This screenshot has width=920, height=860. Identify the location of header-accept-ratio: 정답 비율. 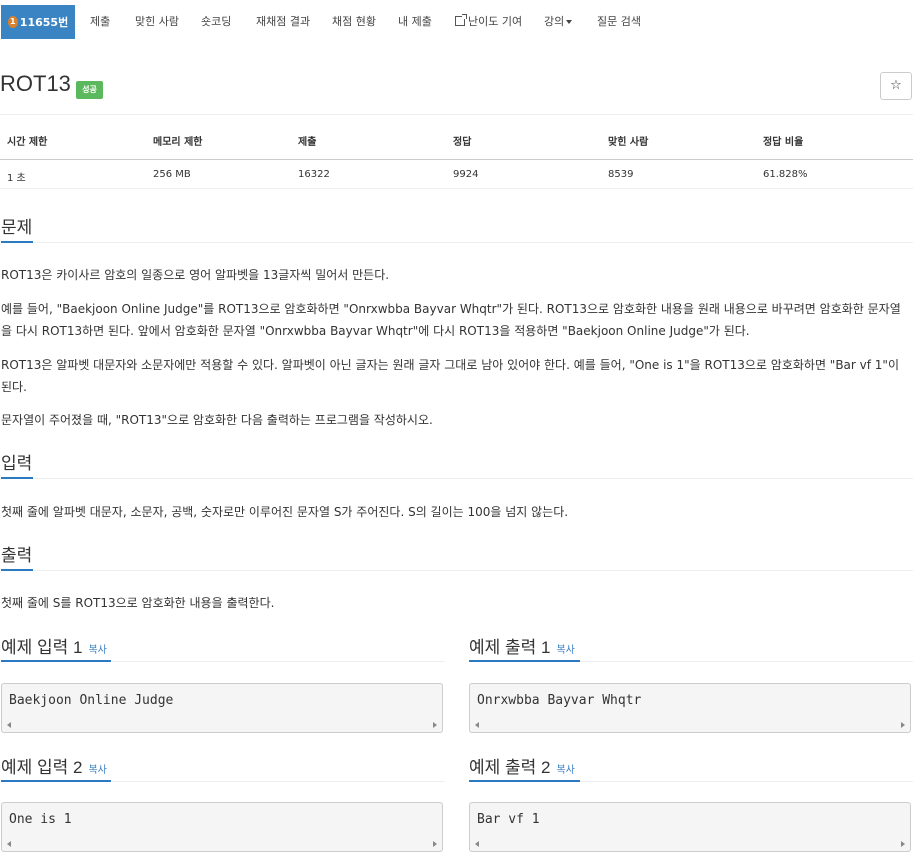
(783, 142).